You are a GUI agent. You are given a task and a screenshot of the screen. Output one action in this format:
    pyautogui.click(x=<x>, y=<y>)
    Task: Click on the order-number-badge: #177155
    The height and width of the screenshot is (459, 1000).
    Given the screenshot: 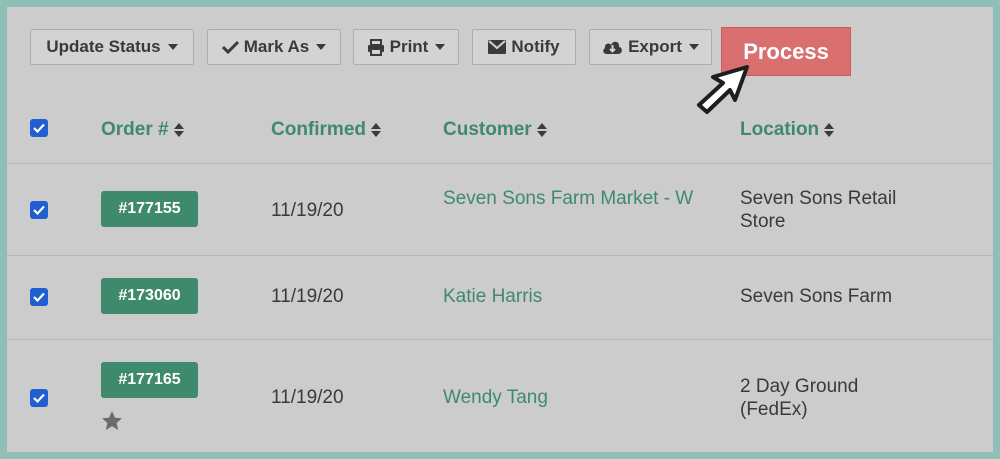 What is the action you would take?
    pyautogui.click(x=149, y=209)
    